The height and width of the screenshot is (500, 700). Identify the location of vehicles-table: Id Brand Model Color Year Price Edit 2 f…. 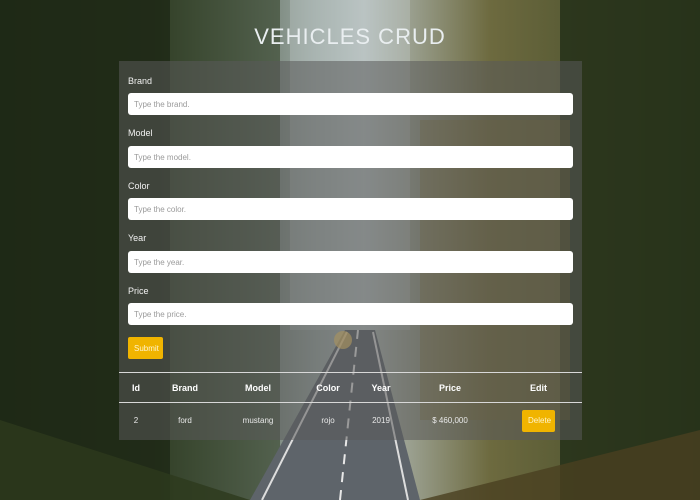
(350, 405).